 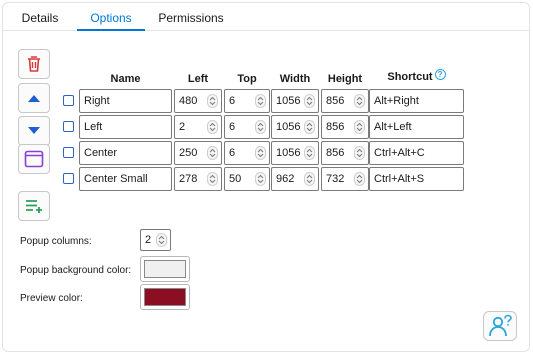 I want to click on shortcut-field: Alt+Right, so click(x=416, y=101).